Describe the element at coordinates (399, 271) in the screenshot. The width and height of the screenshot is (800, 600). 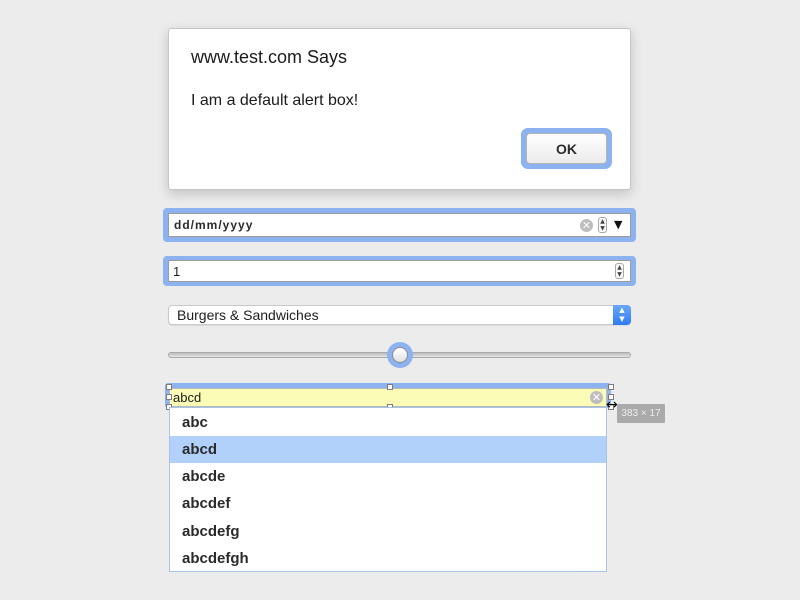
I see `number-input: 1 ▲ ▼` at that location.